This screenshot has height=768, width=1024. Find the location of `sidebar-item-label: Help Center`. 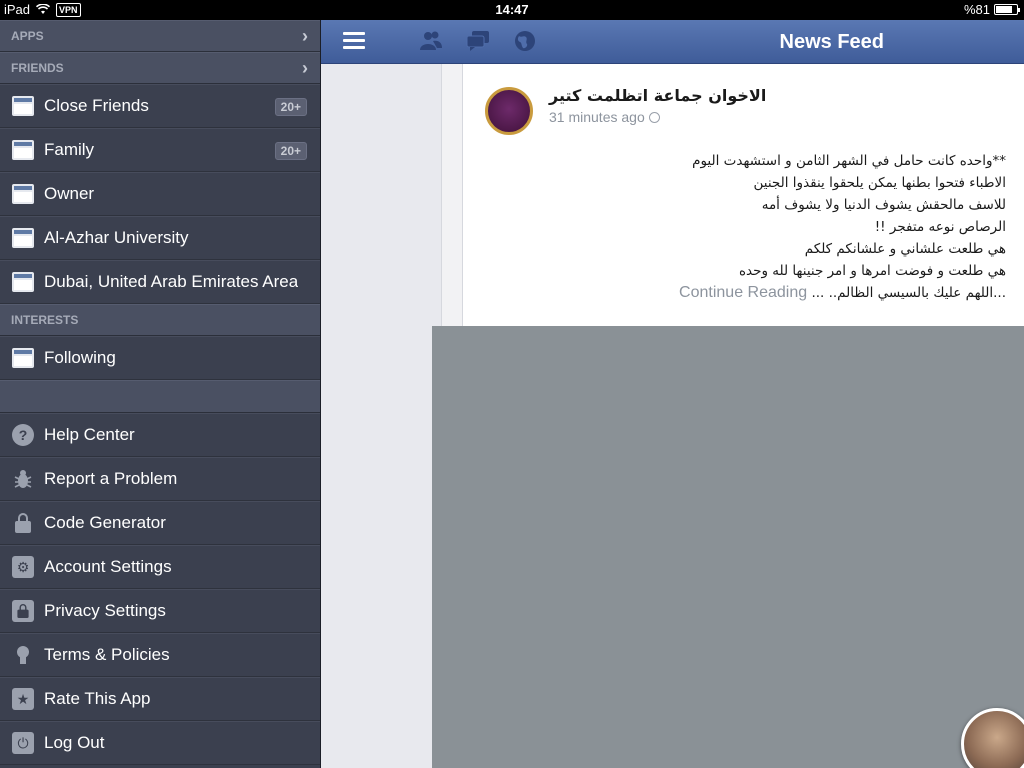

sidebar-item-label: Help Center is located at coordinates (89, 434).